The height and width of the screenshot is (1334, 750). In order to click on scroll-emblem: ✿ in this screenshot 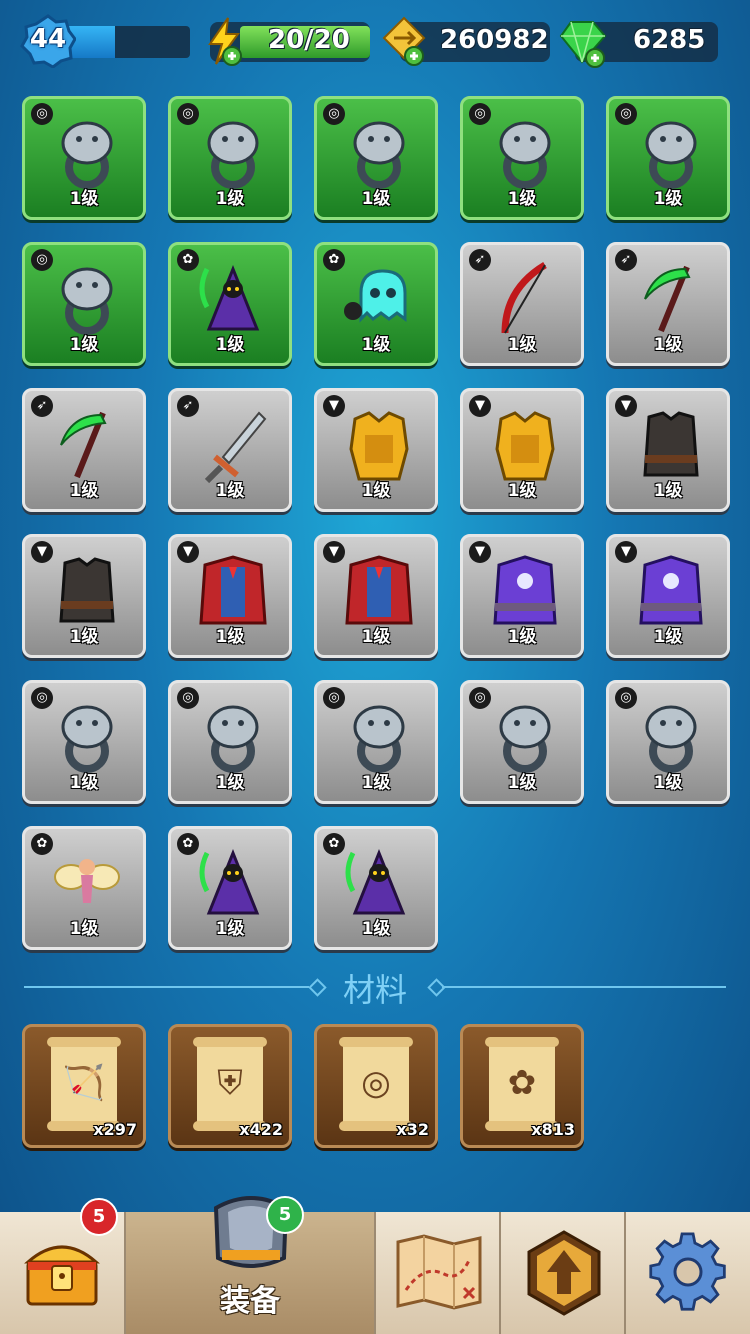, I will do `click(522, 1083)`.